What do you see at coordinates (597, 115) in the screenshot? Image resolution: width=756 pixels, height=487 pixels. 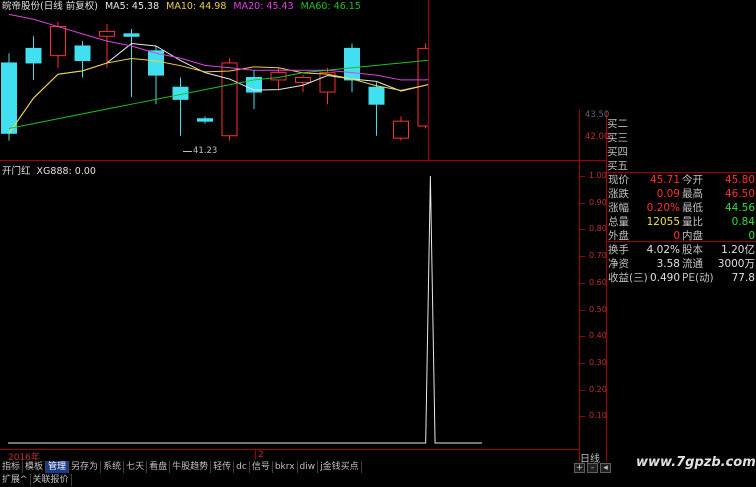 I see `price-axis-label: 43.50` at bounding box center [597, 115].